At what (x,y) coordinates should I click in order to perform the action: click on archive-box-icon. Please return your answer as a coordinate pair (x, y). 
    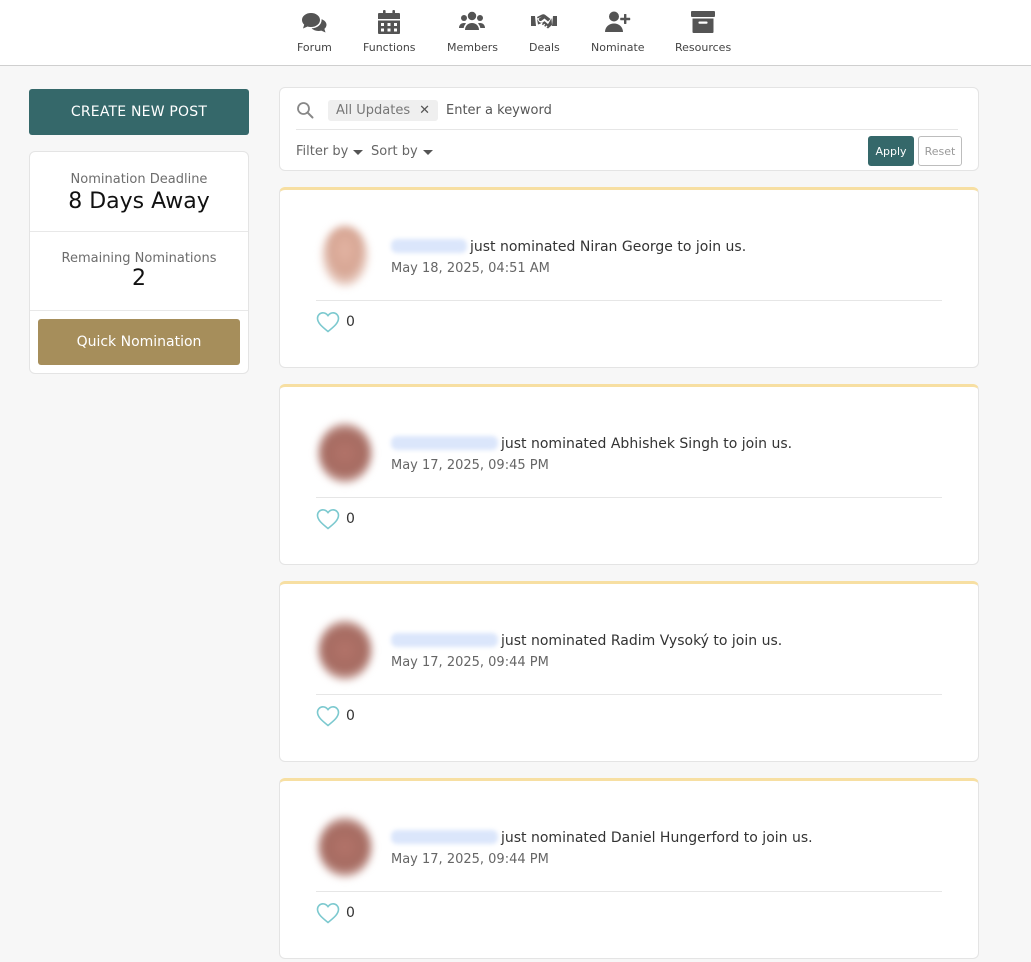
    Looking at the image, I should click on (703, 22).